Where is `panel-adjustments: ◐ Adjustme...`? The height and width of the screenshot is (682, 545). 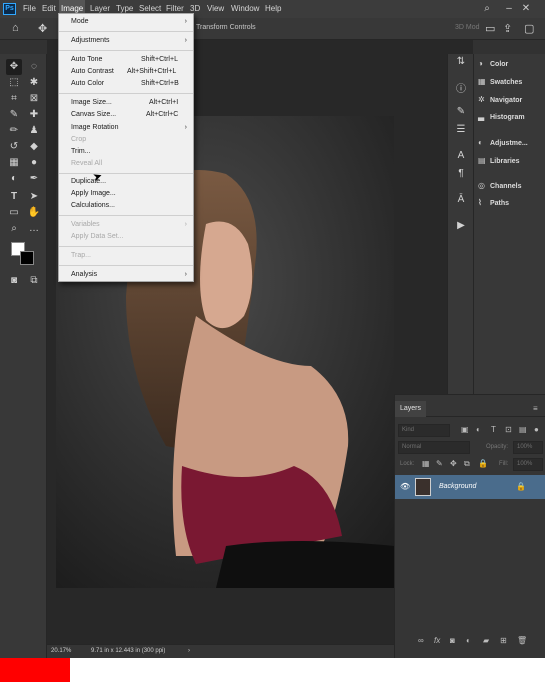
panel-adjustments: ◐ Adjustme... is located at coordinates (503, 142).